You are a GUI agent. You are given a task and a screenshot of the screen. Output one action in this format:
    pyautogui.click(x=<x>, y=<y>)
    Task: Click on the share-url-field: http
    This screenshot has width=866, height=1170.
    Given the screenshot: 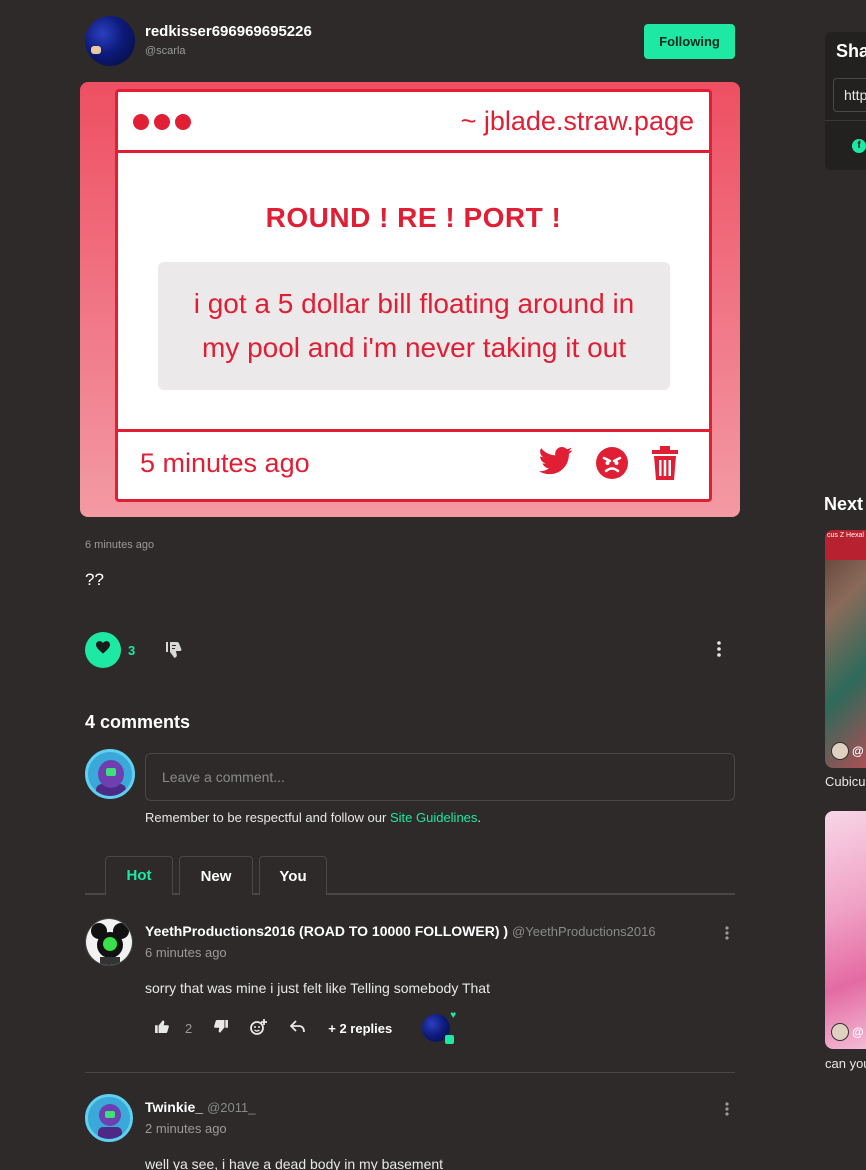 What is the action you would take?
    pyautogui.click(x=849, y=95)
    